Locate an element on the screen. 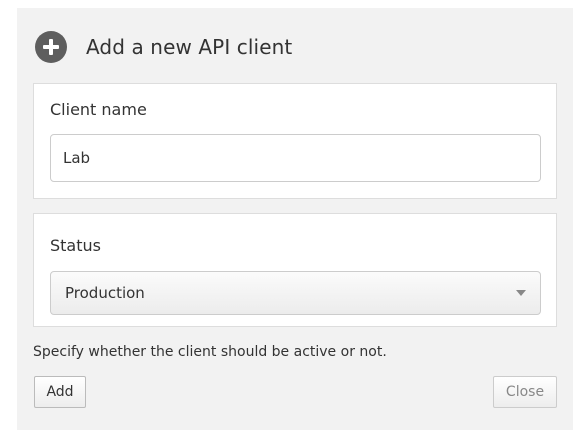  dialog-header: Add a new API client is located at coordinates (163, 47).